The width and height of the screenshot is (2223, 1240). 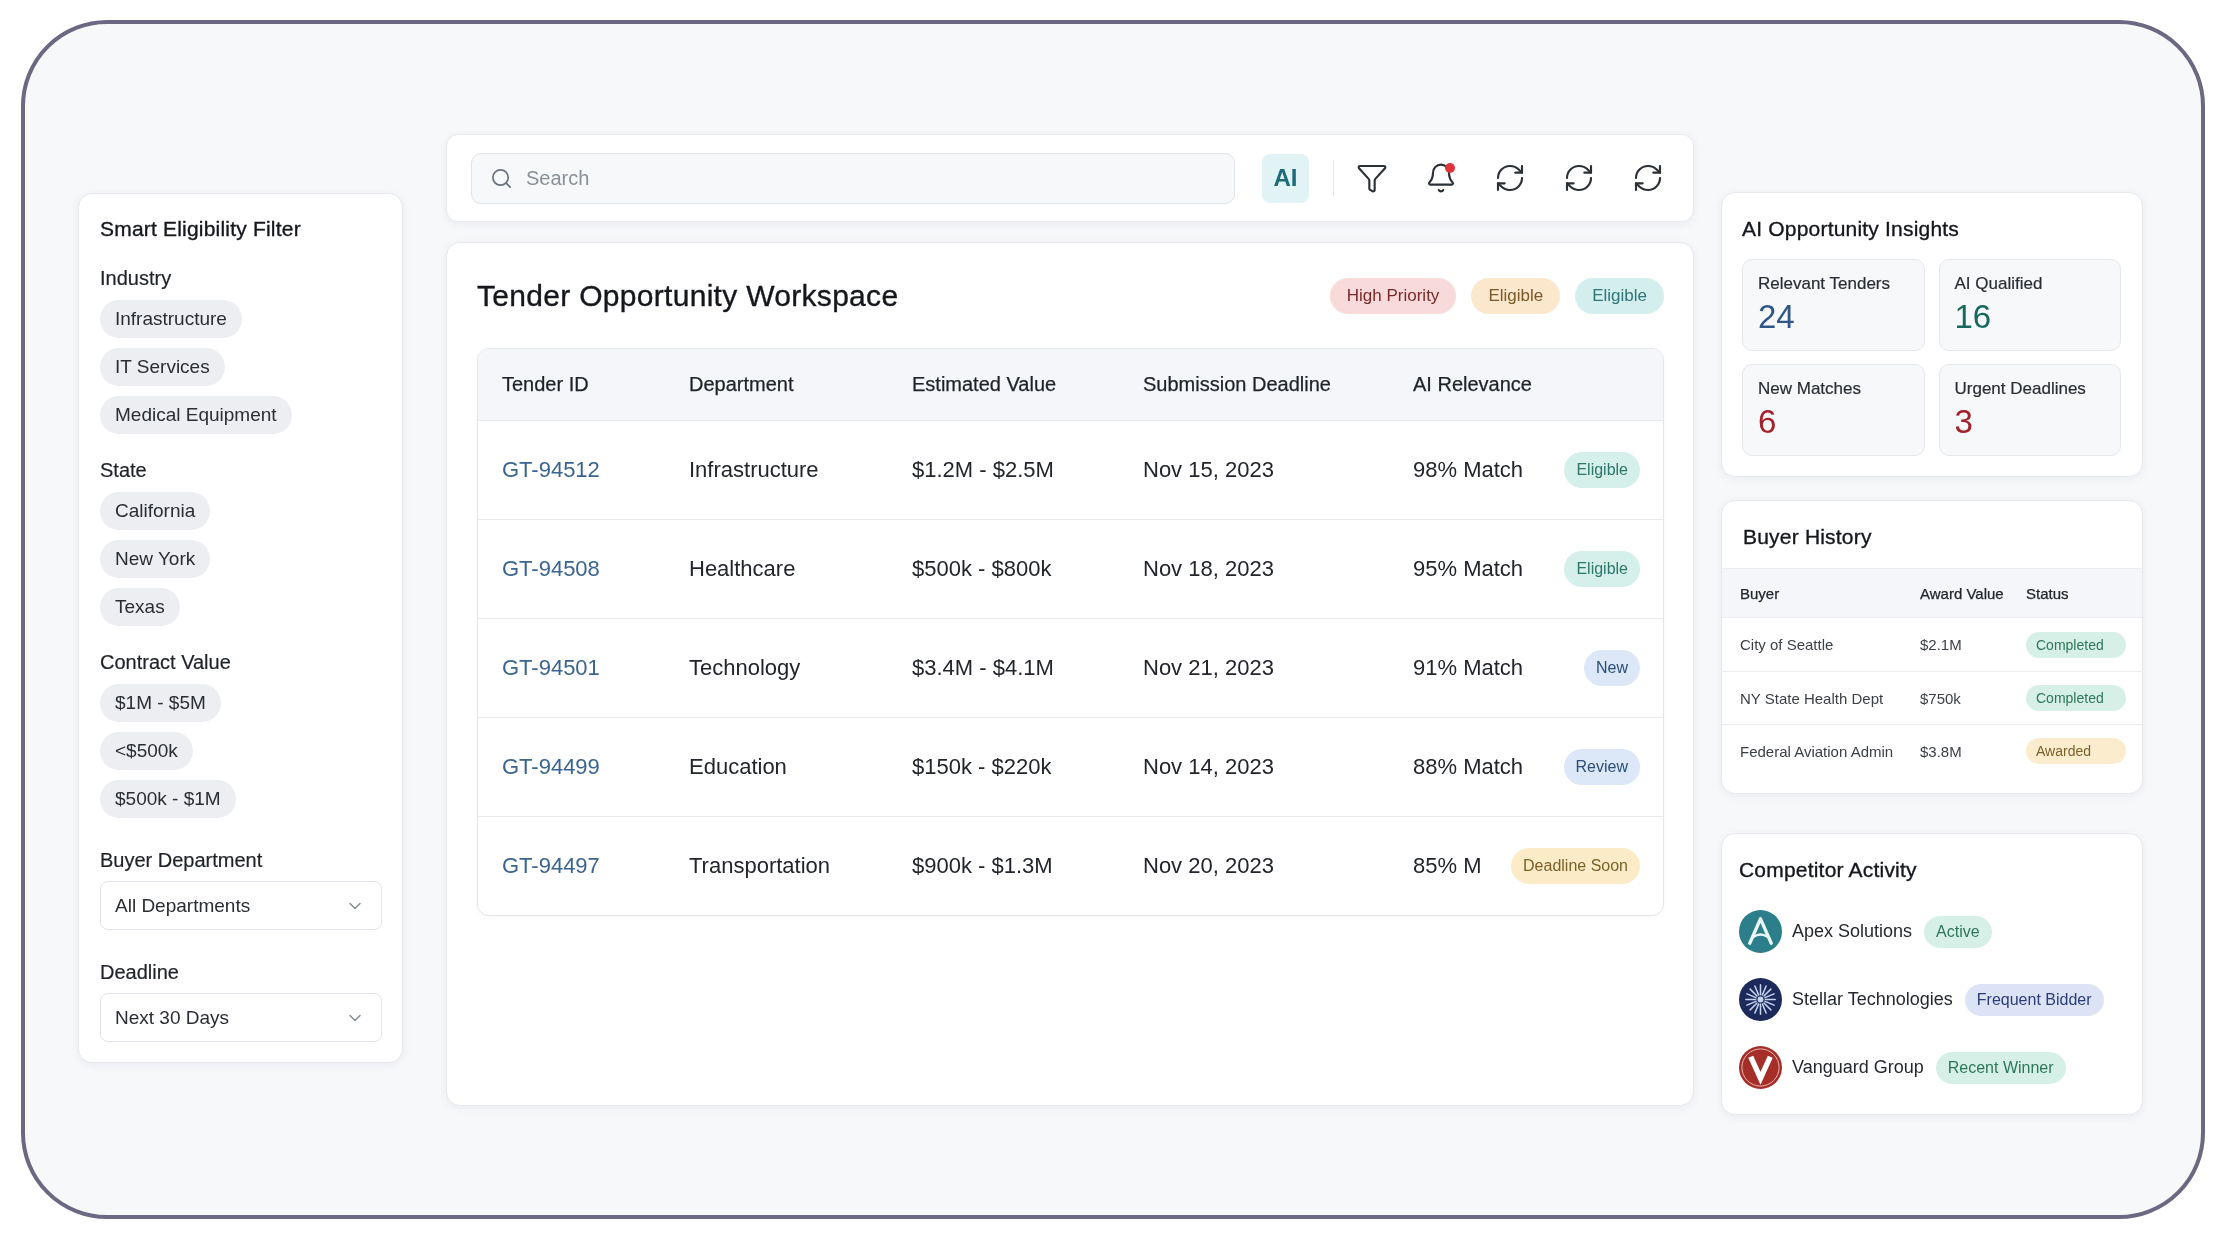 I want to click on filter-chip: Medical Equipment, so click(x=196, y=415).